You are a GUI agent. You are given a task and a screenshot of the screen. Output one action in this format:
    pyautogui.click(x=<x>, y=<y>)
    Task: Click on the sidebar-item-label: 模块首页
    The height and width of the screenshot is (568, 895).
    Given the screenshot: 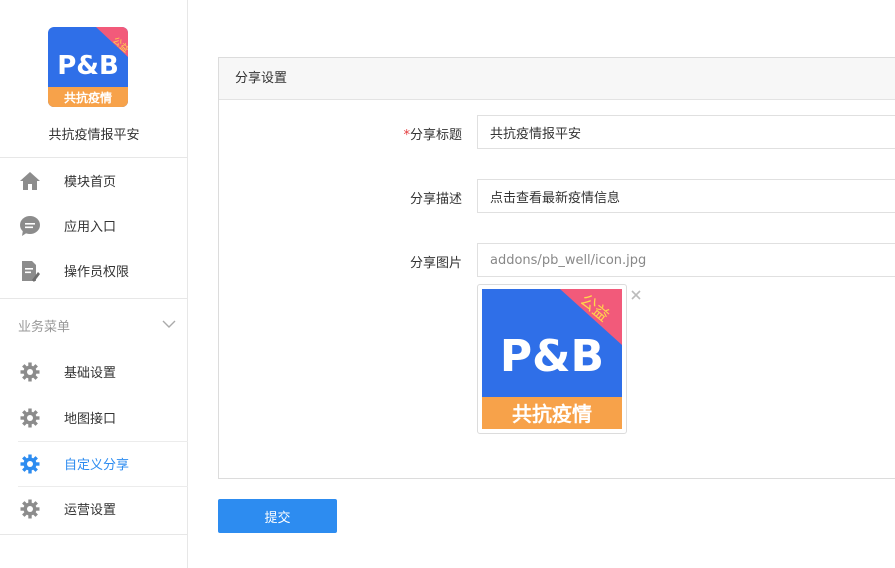 What is the action you would take?
    pyautogui.click(x=90, y=182)
    